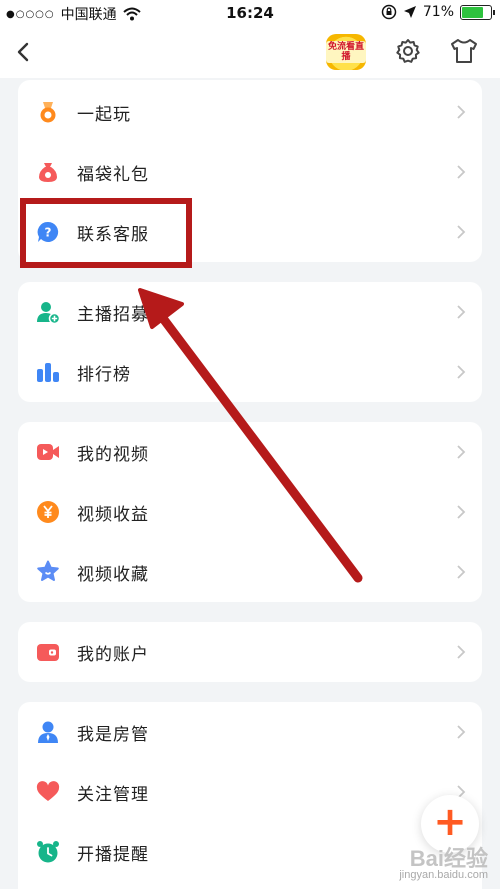 This screenshot has height=889, width=500. I want to click on menu-item-label: 关注管理, so click(113, 794).